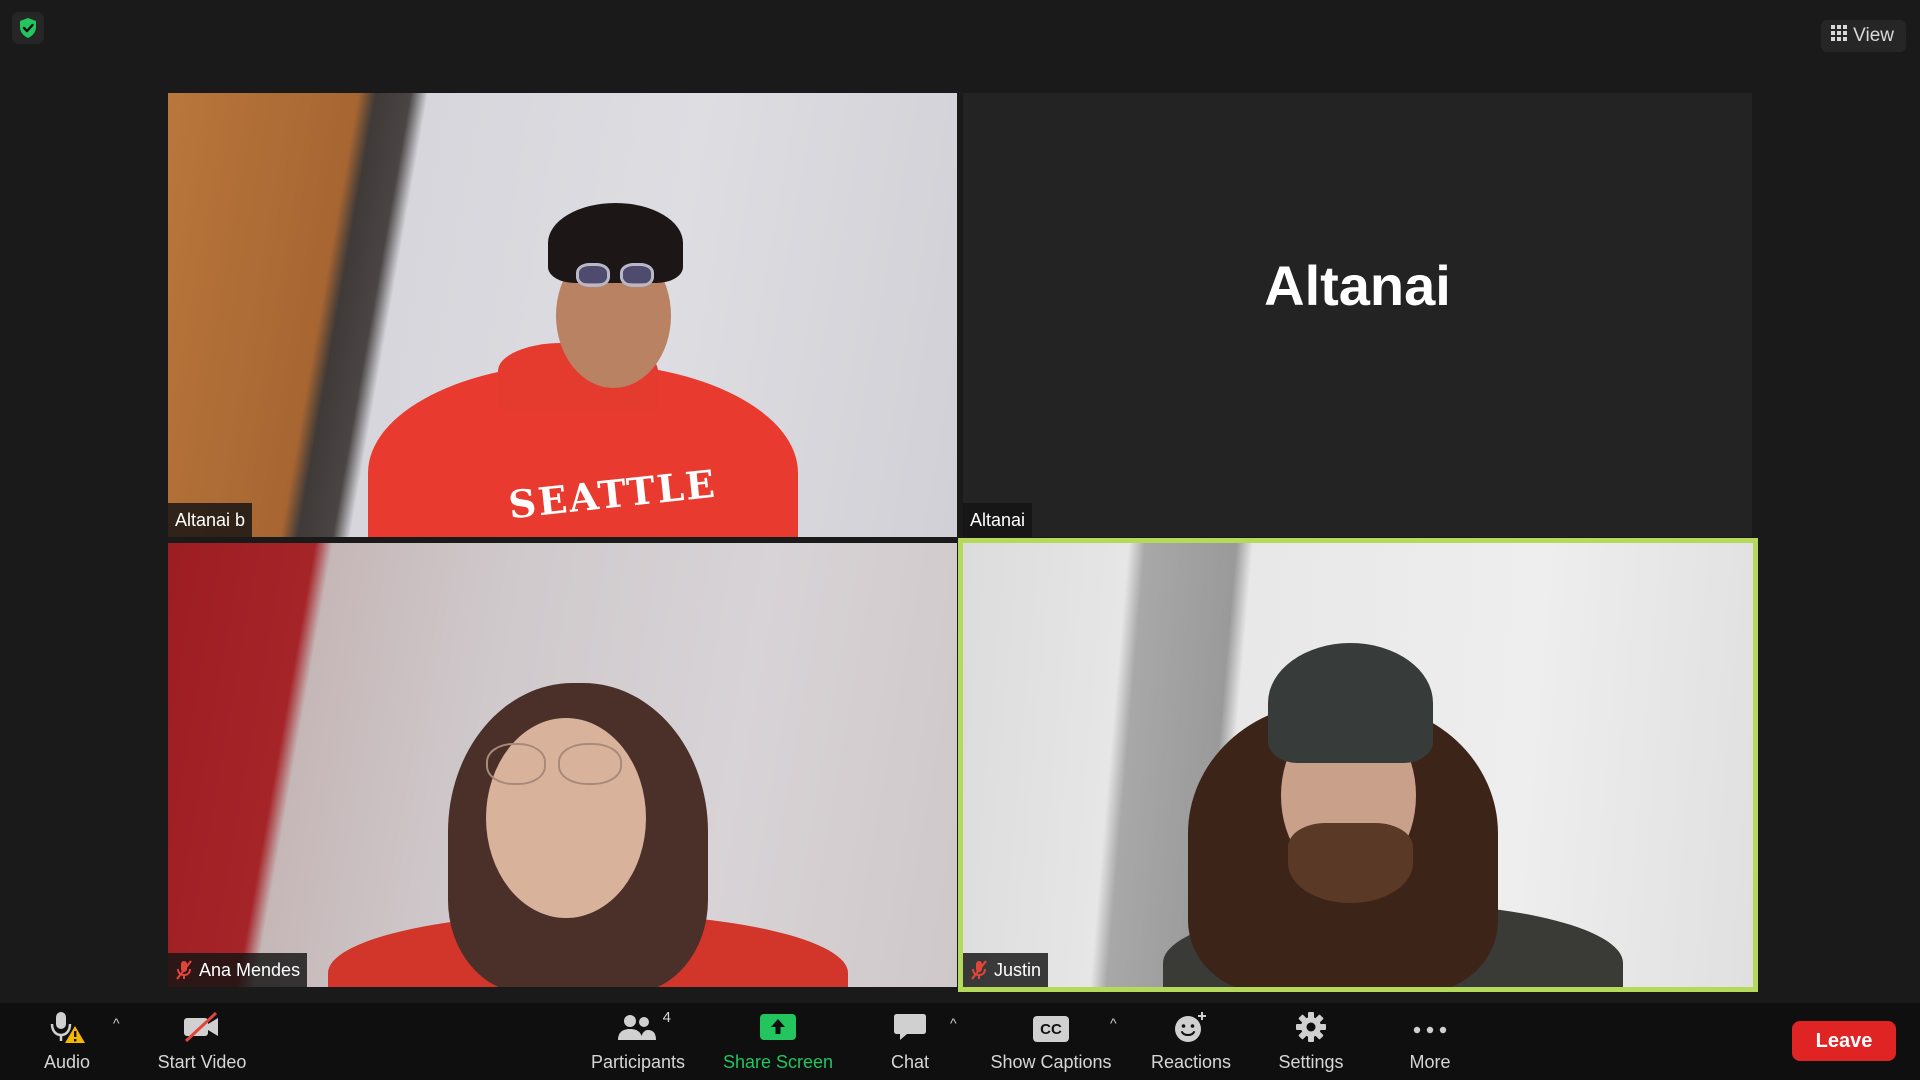  I want to click on reactions-button: Reactions, so click(1191, 1041).